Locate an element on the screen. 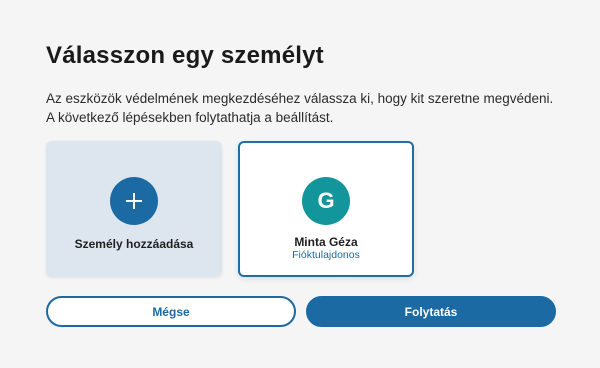  add-person-card: Személy hozzáadása is located at coordinates (134, 209).